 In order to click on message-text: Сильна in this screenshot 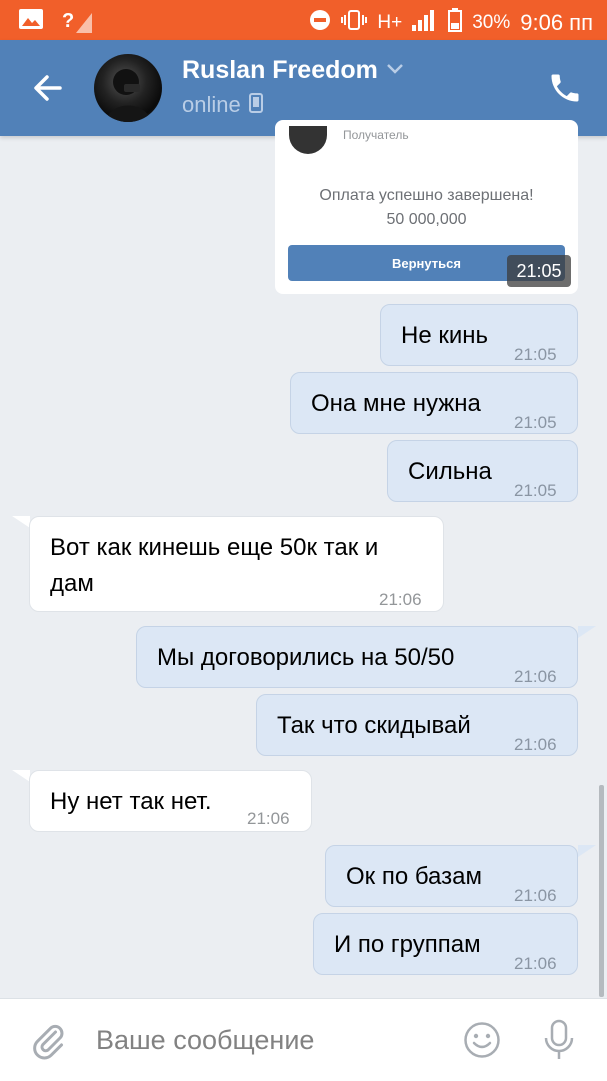, I will do `click(450, 471)`.